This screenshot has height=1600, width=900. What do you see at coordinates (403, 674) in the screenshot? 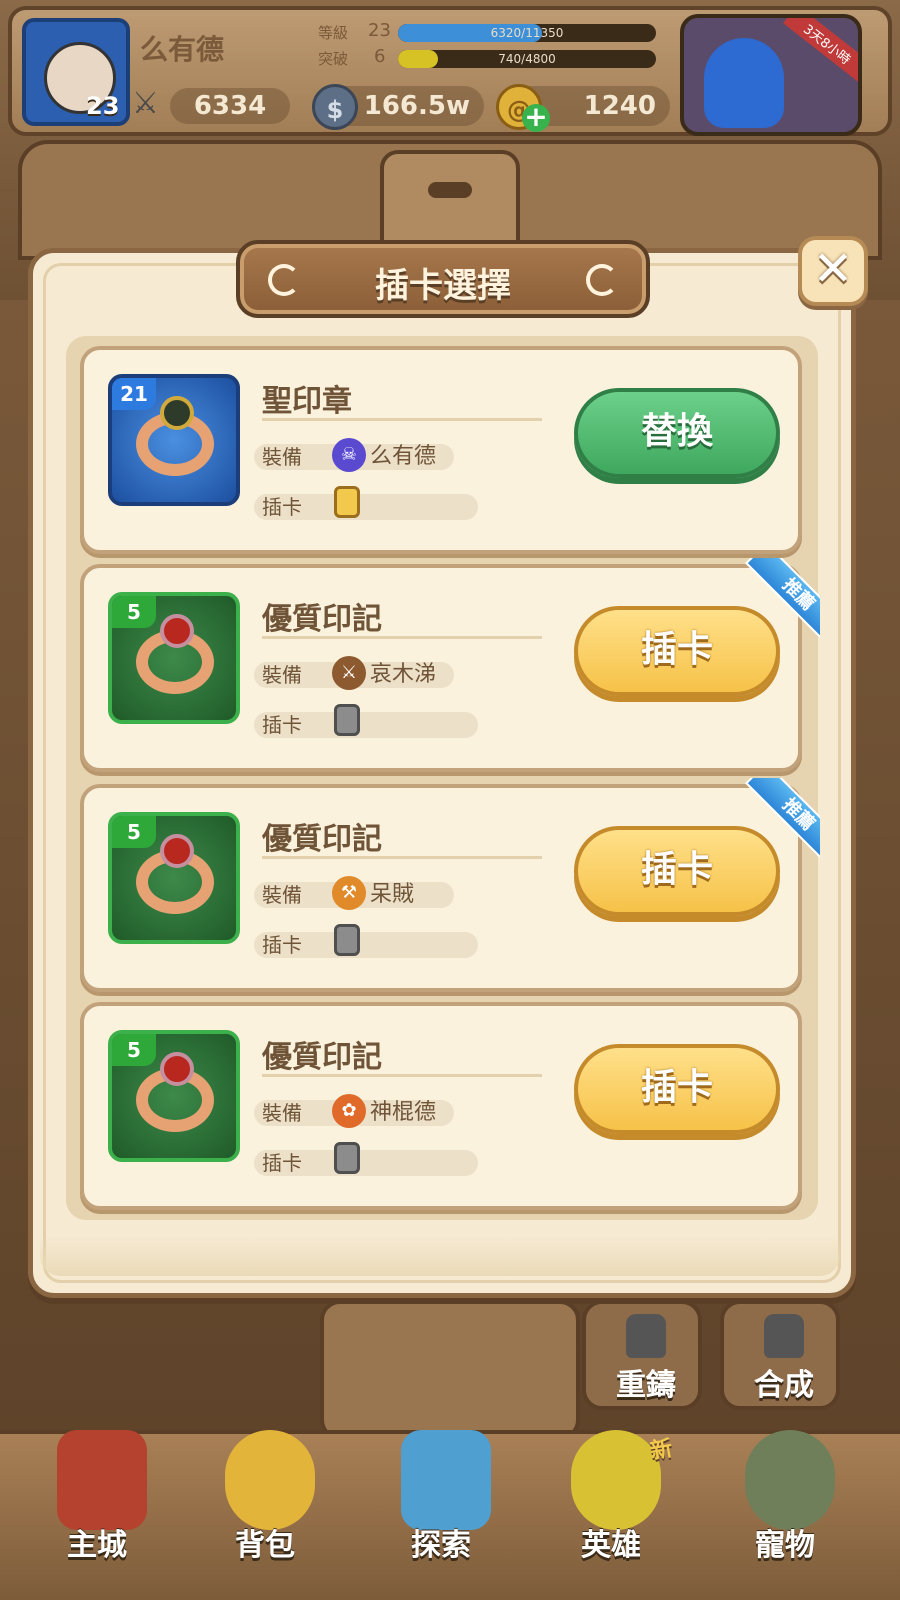
I see `equip-hero: 哀木涕` at bounding box center [403, 674].